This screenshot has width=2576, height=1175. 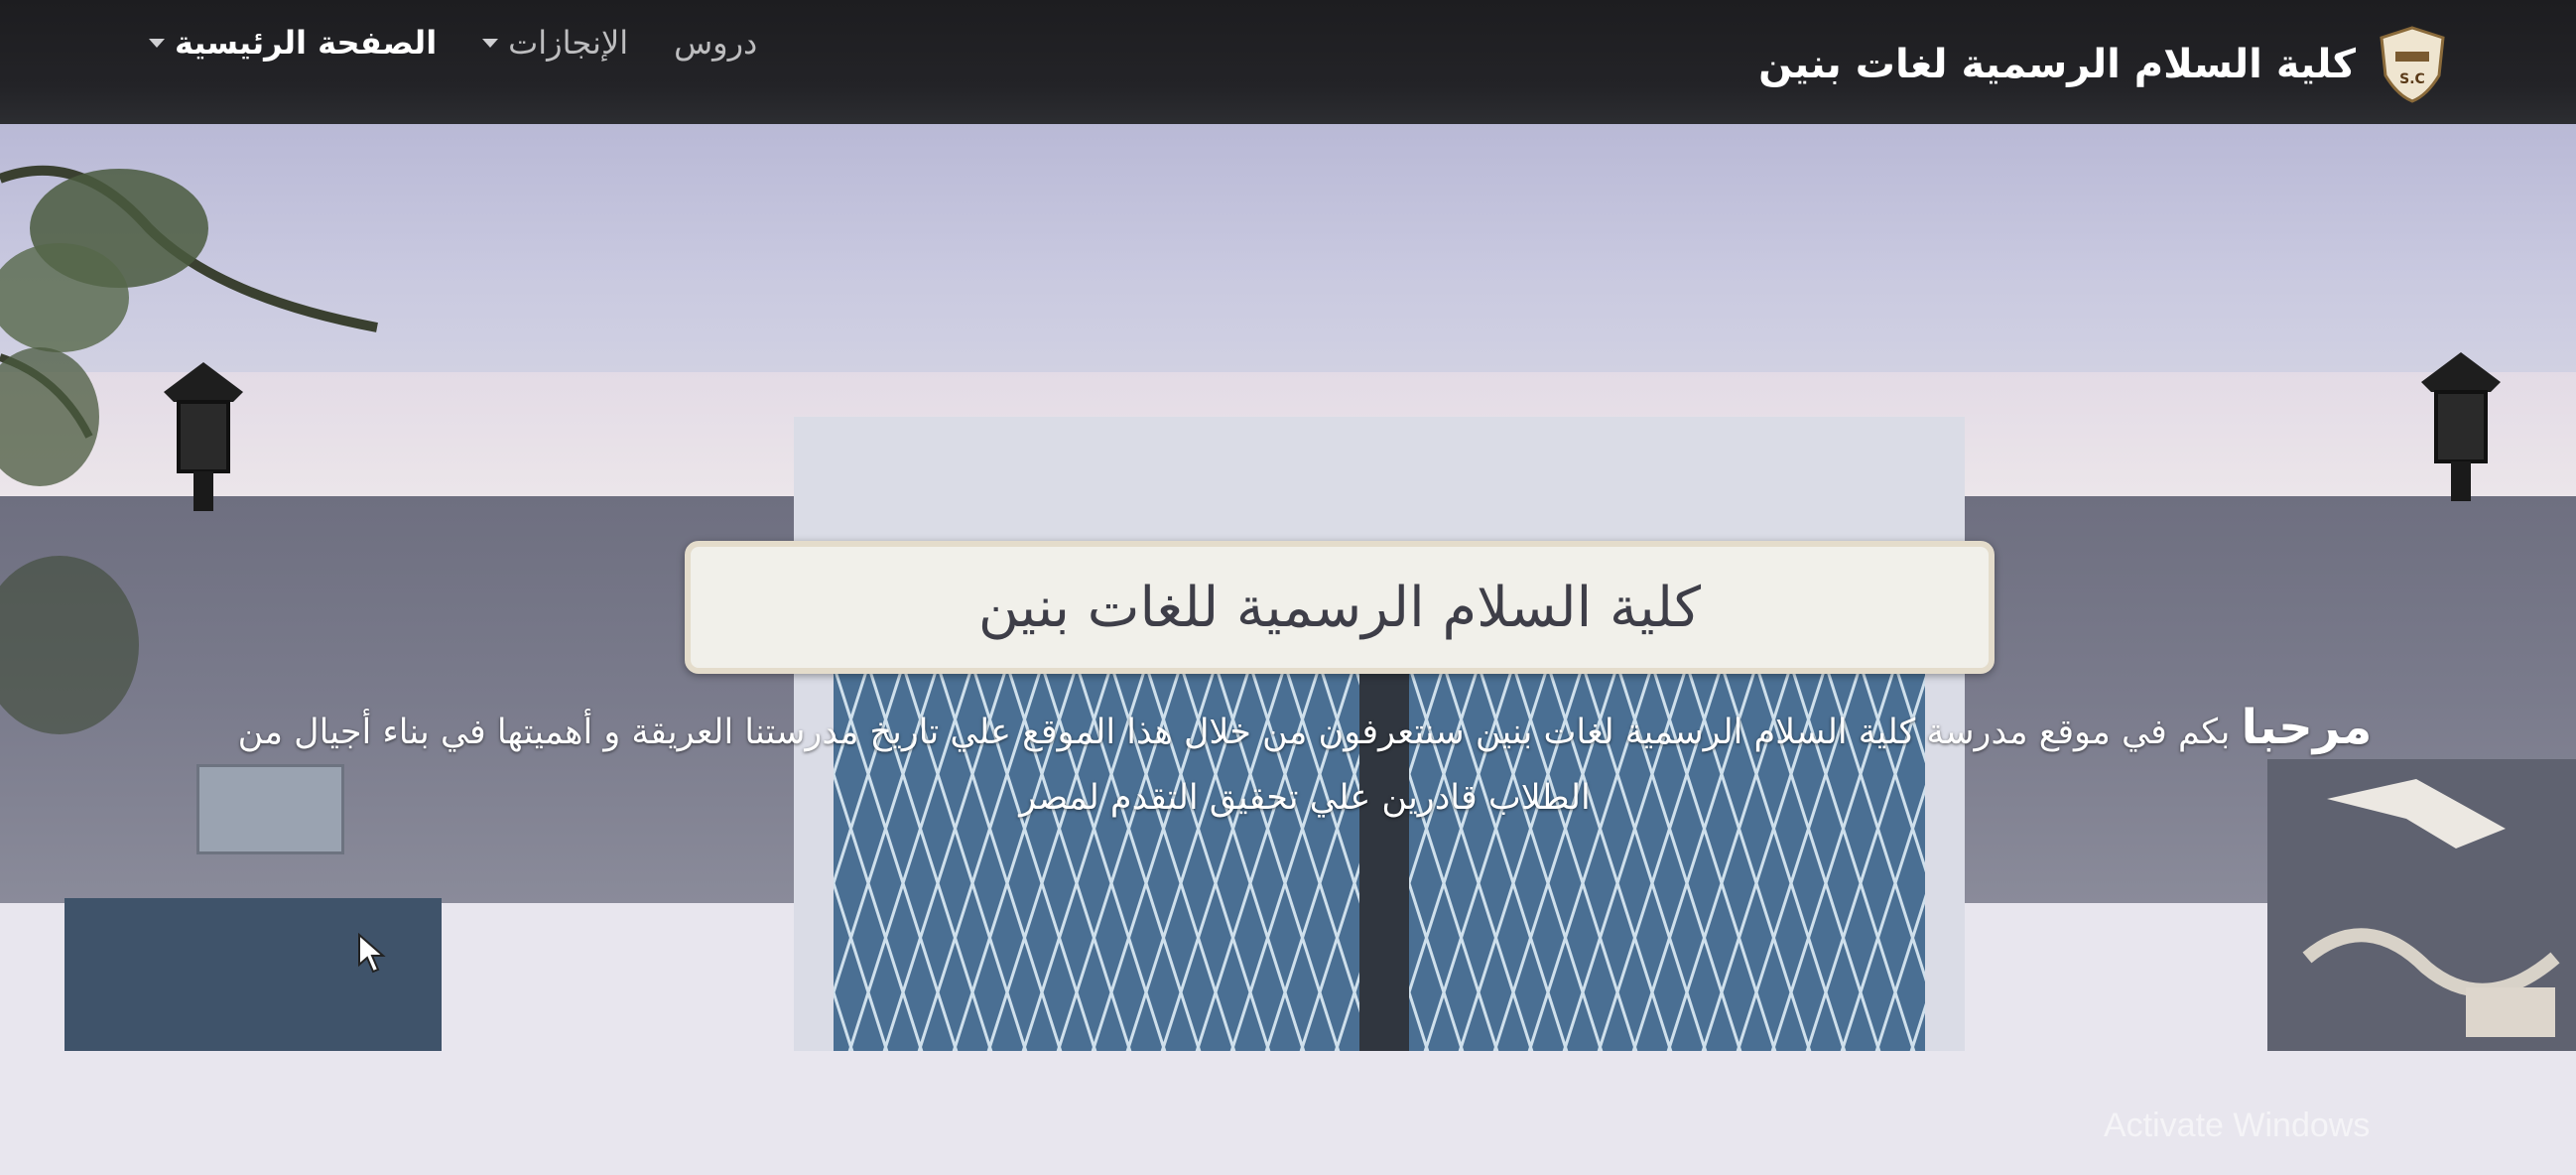 I want to click on school-logo-icon: S.C, so click(x=2413, y=64).